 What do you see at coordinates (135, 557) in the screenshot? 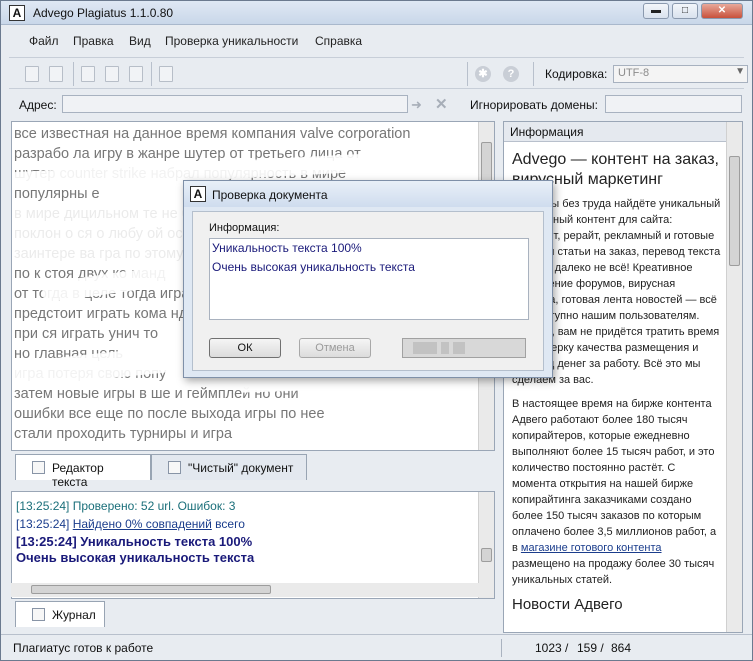
I see `log-line-verdict: Очень высокая уникальность текста` at bounding box center [135, 557].